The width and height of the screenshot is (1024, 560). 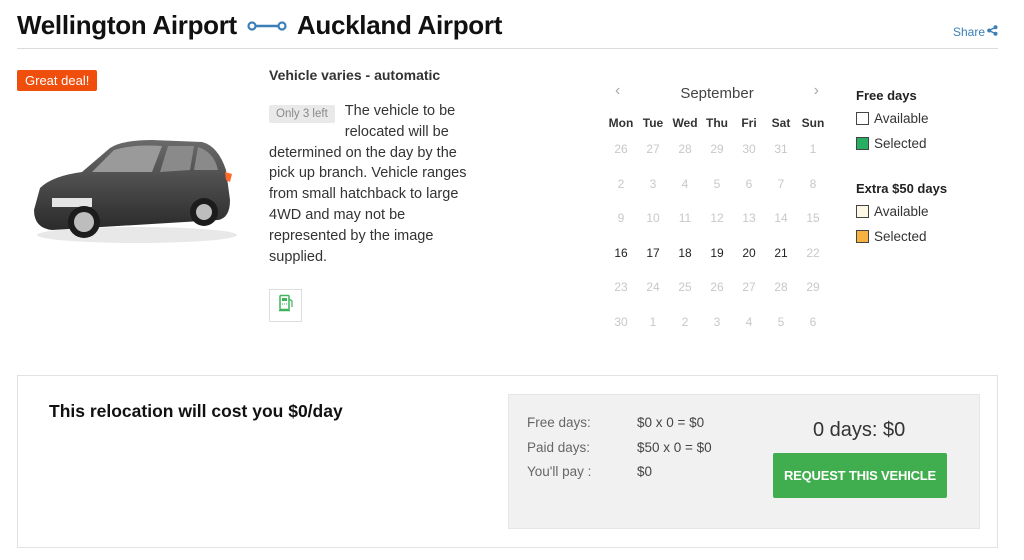 What do you see at coordinates (57, 80) in the screenshot?
I see `great-deal-badge: Great deal!` at bounding box center [57, 80].